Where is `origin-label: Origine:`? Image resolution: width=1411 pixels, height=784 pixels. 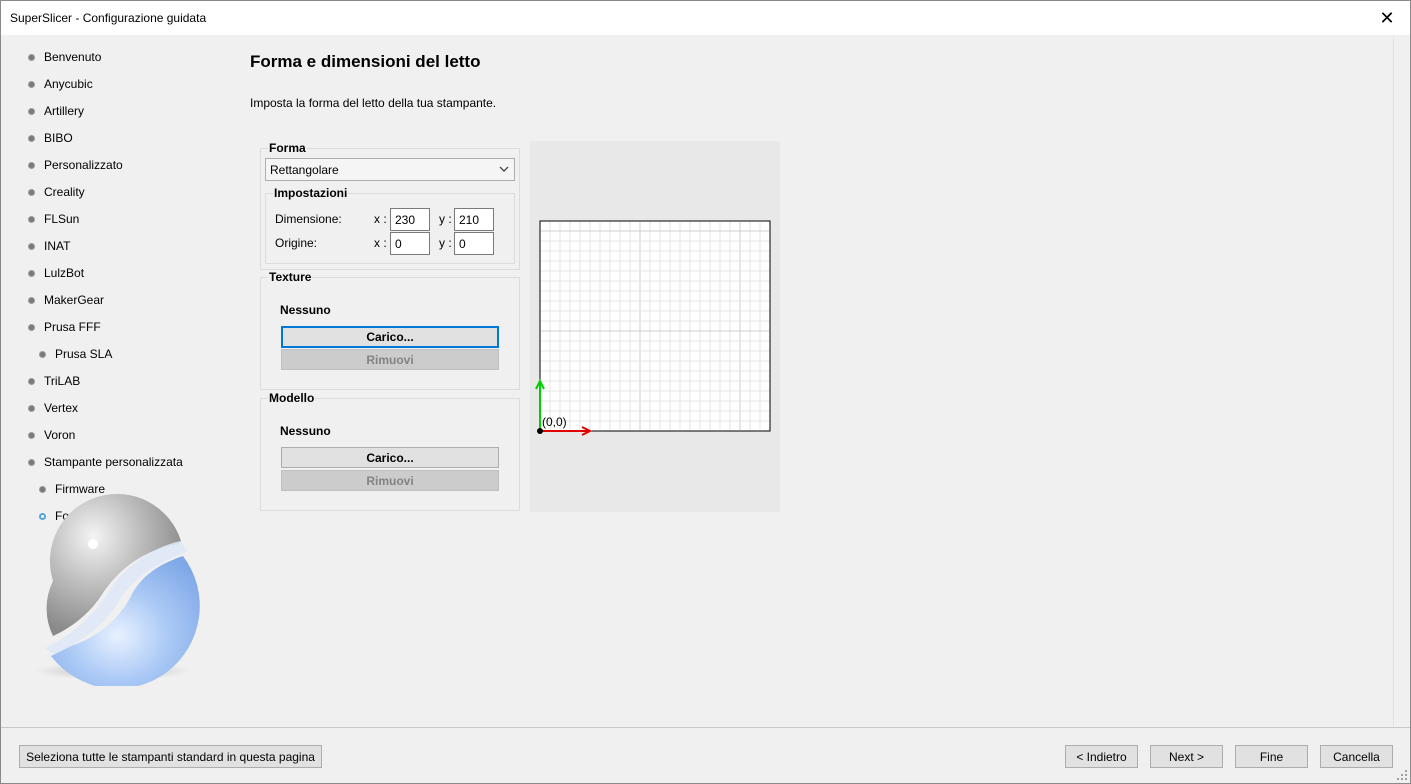 origin-label: Origine: is located at coordinates (296, 243).